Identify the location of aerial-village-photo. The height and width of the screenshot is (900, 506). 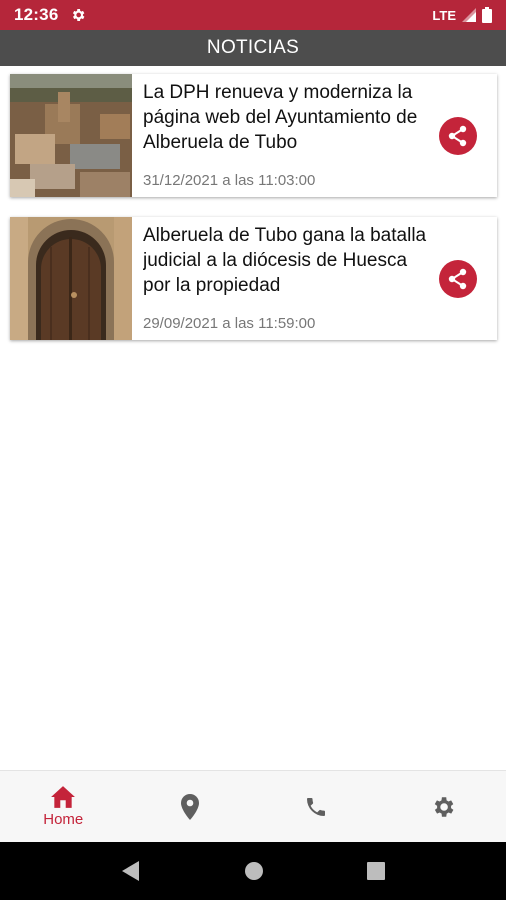
(71, 135).